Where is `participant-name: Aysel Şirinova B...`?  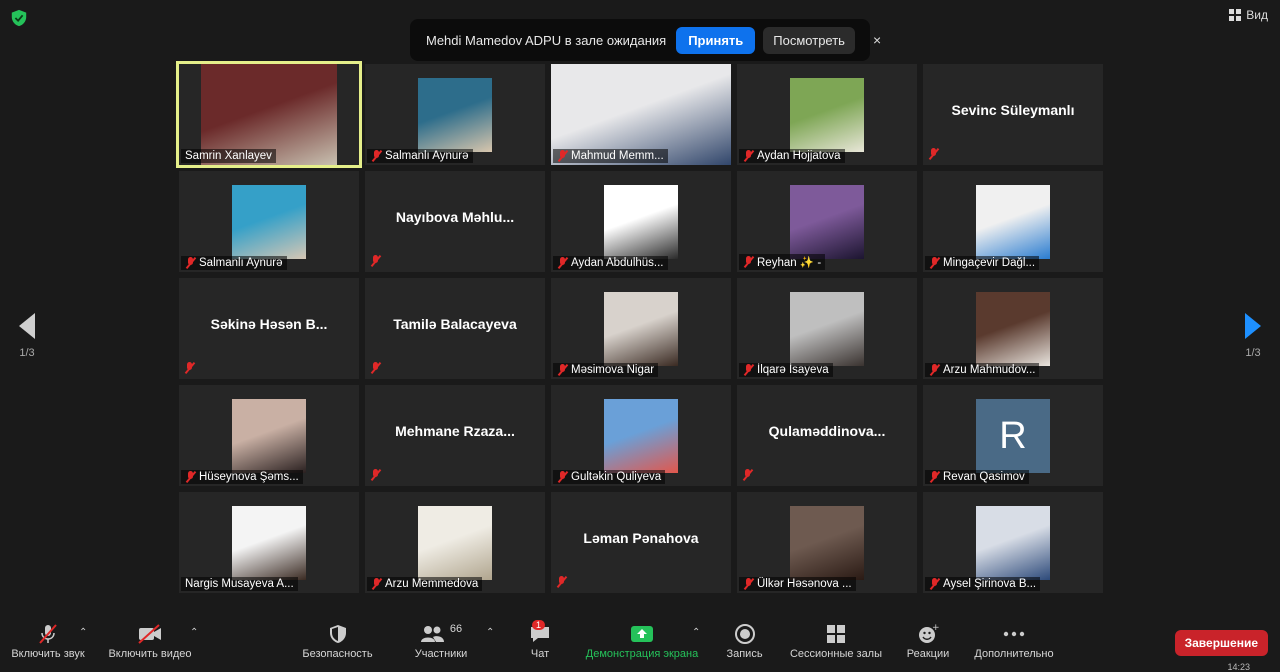 participant-name: Aysel Şirinova B... is located at coordinates (990, 584).